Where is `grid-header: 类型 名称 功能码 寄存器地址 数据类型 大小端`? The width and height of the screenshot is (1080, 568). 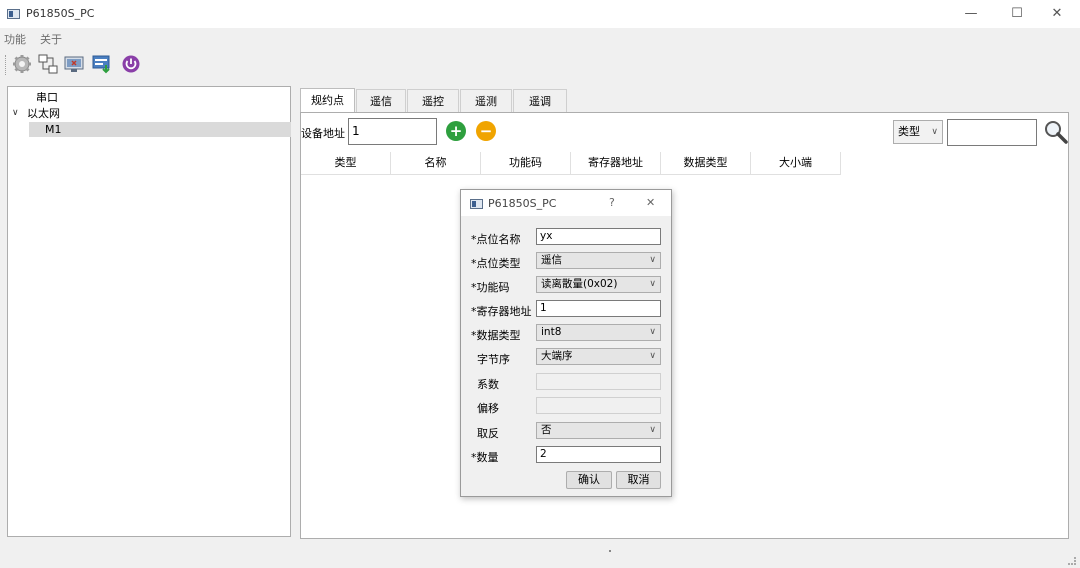
grid-header: 类型 名称 功能码 寄存器地址 数据类型 大小端 is located at coordinates (571, 163).